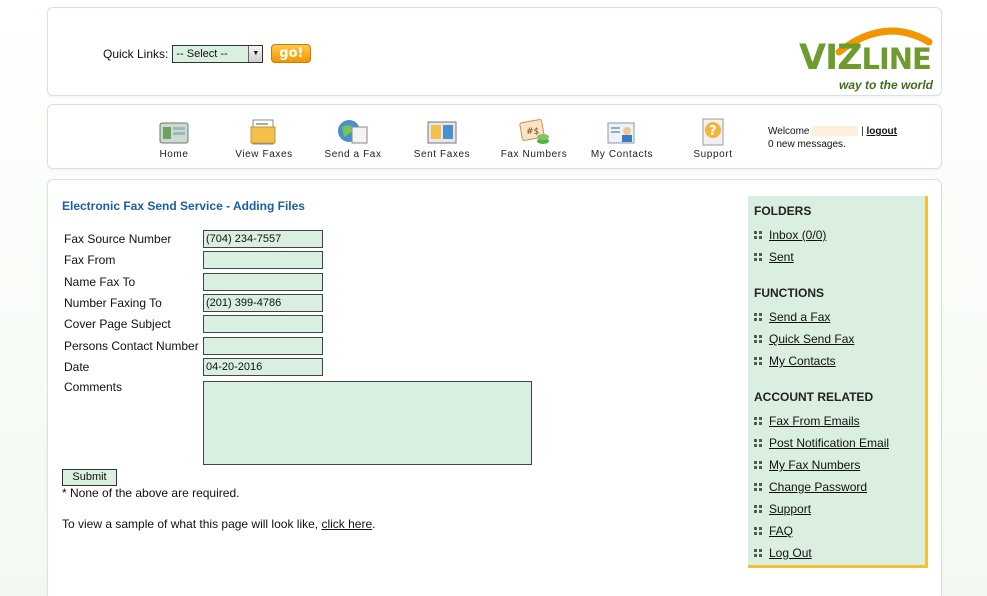  What do you see at coordinates (814, 465) in the screenshot?
I see `sidebar-link: My Fax Numbers` at bounding box center [814, 465].